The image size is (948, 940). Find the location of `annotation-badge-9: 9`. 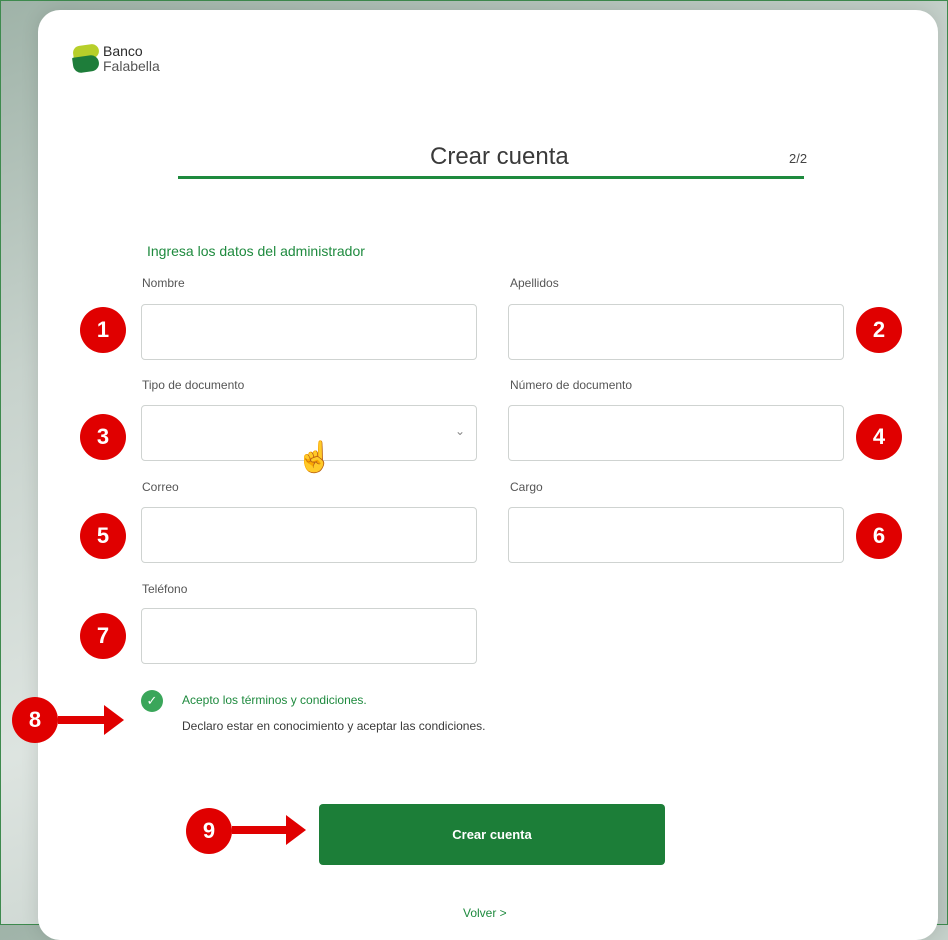

annotation-badge-9: 9 is located at coordinates (209, 831).